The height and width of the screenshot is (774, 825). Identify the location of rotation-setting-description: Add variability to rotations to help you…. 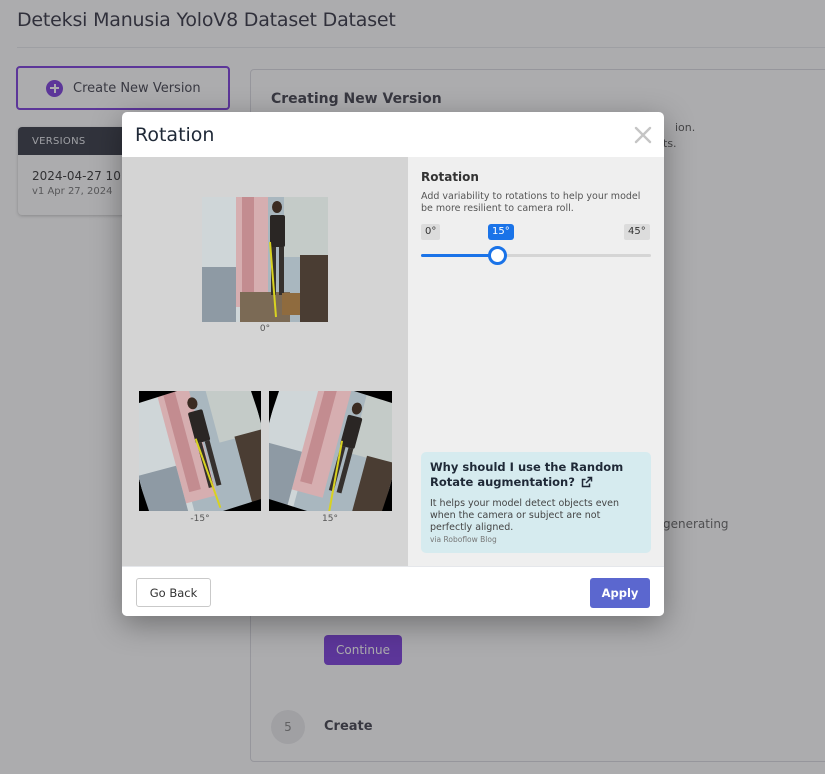
(531, 202).